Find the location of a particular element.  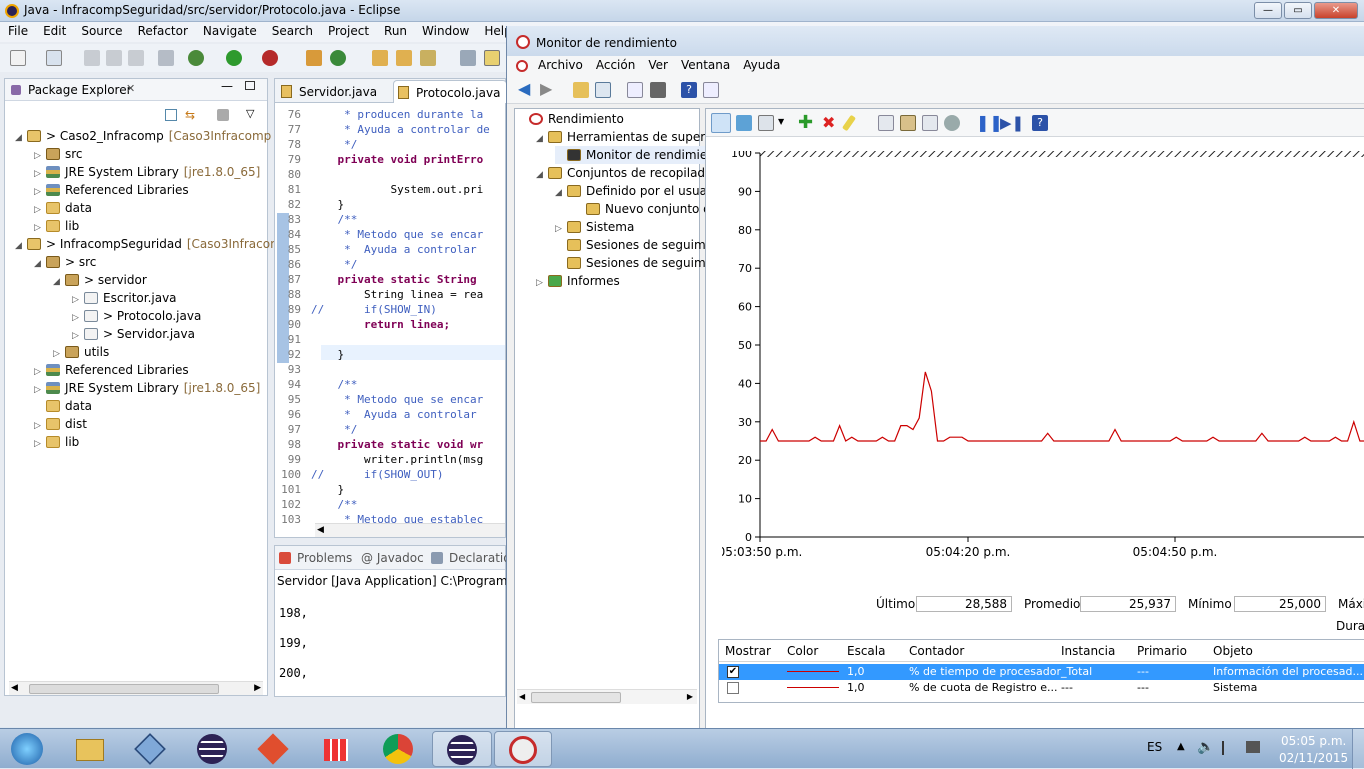

package-hscrollbar: ◀ ▶ is located at coordinates (136, 688).